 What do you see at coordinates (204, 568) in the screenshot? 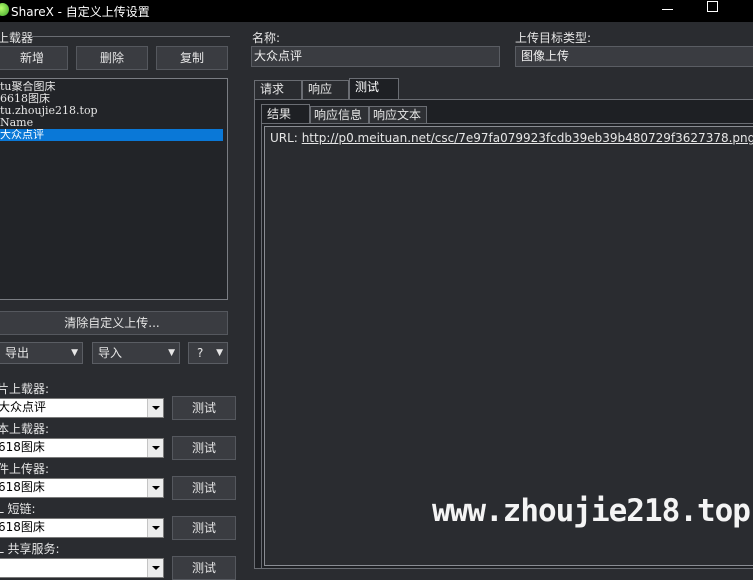
I see `test-url-sharing-button: 测试` at bounding box center [204, 568].